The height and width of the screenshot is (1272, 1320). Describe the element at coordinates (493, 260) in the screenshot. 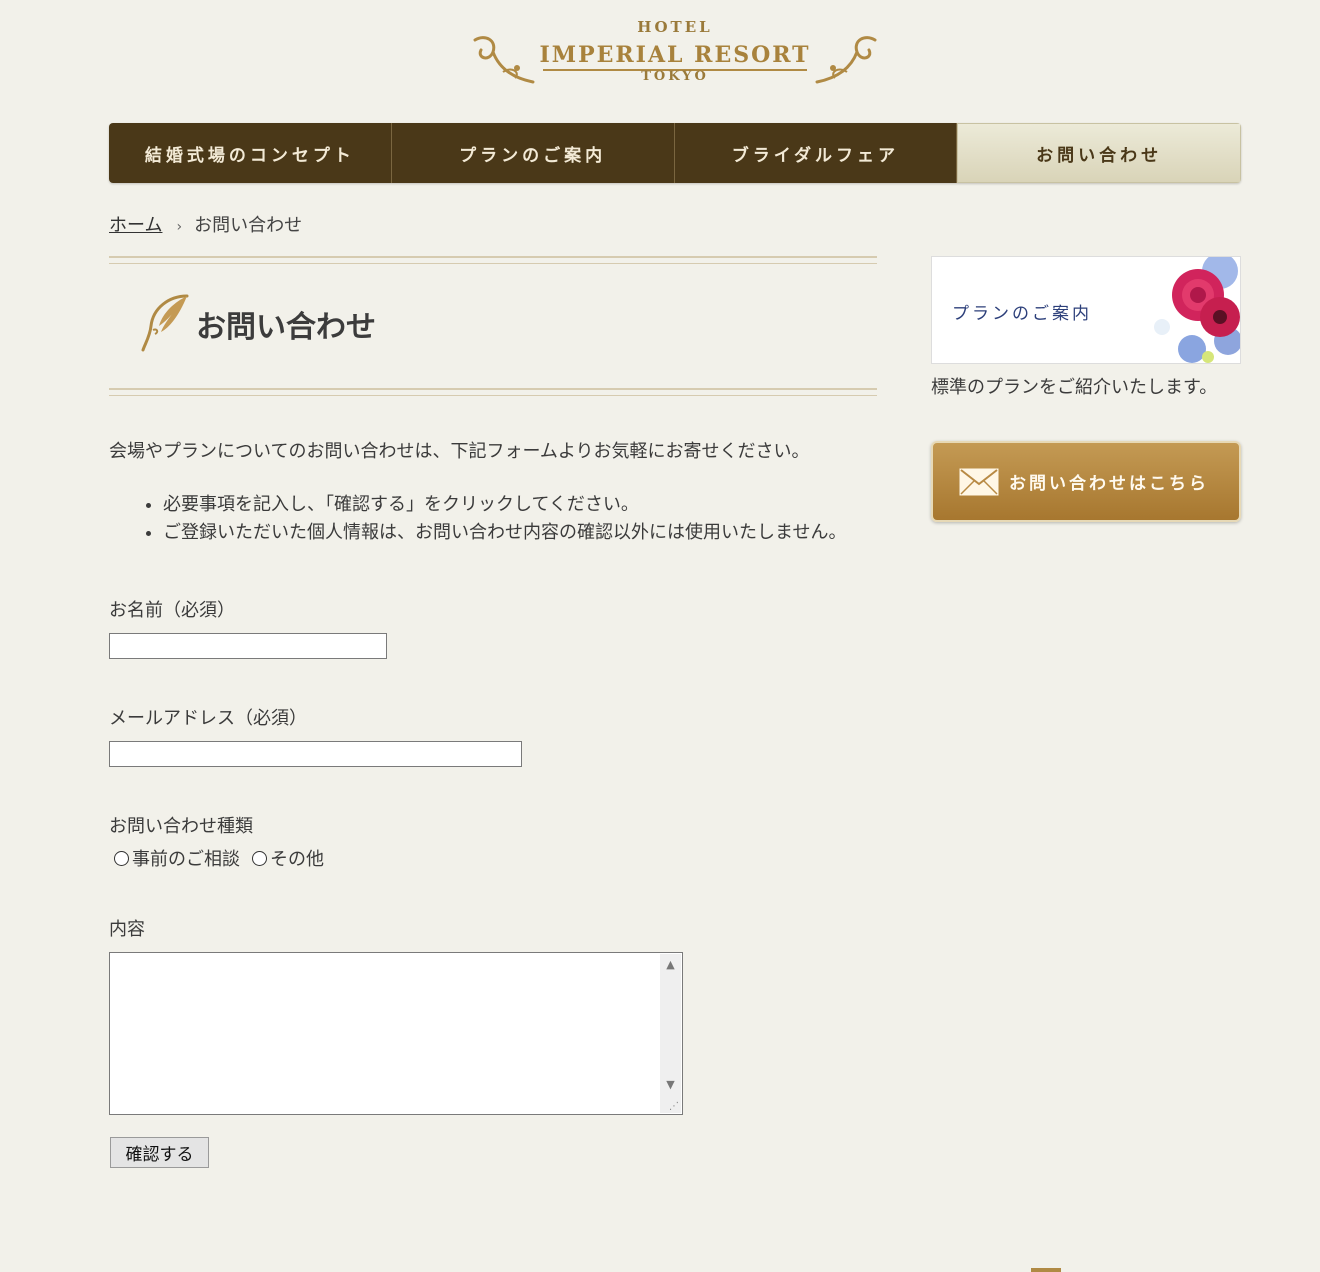

I see `title-rule-top` at that location.